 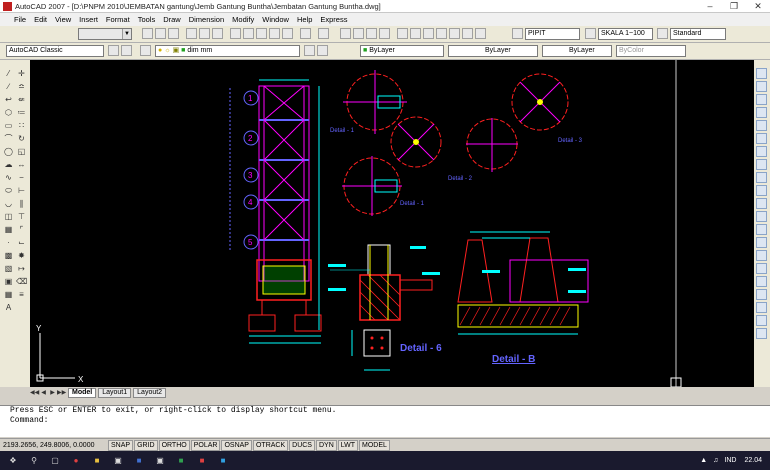 What do you see at coordinates (82, 393) in the screenshot?
I see `tab-model: Model` at bounding box center [82, 393].